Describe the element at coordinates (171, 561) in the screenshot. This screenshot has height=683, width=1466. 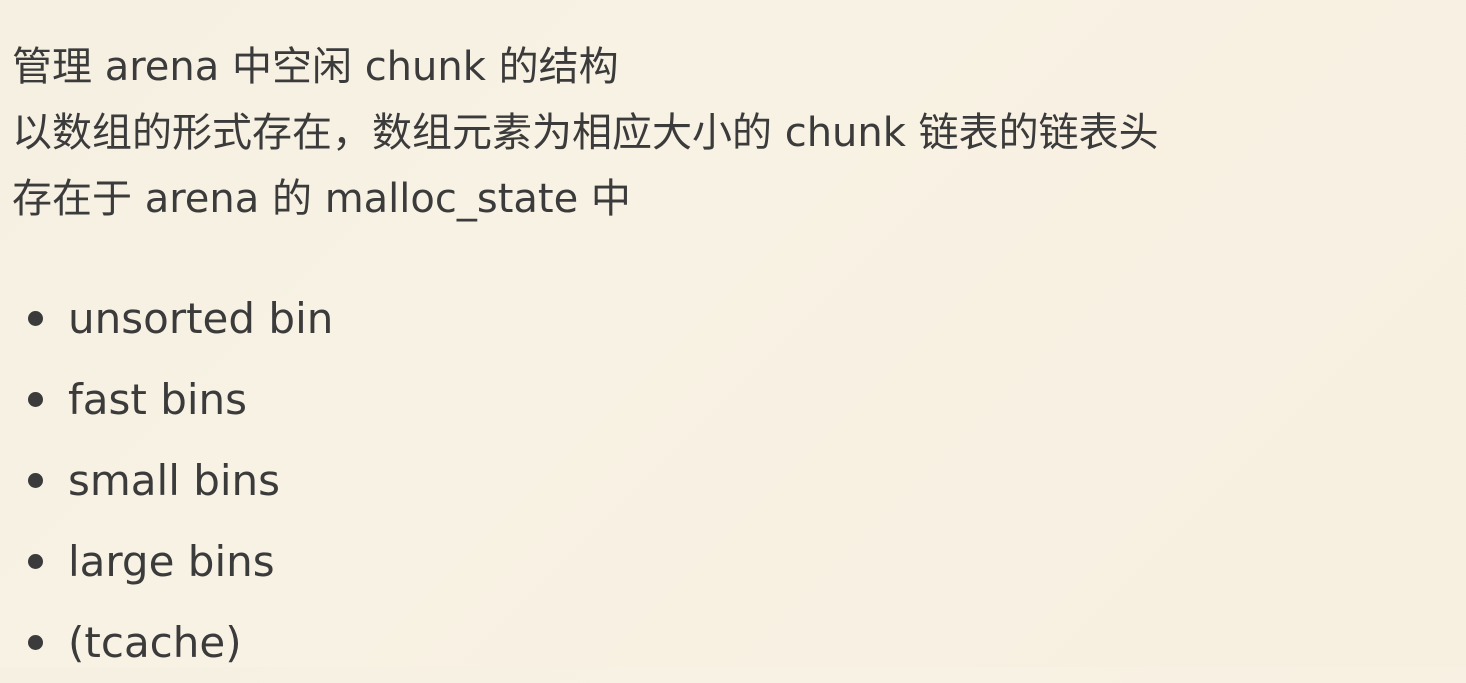
I see `bin-label: large bins` at that location.